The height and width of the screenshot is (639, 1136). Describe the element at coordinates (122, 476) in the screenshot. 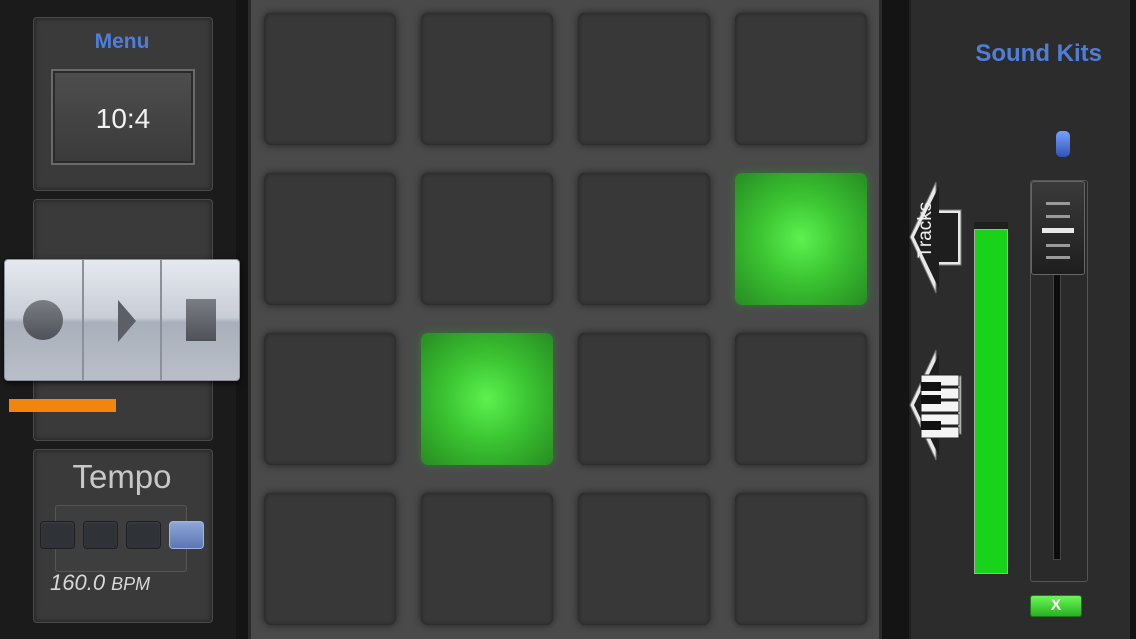

I see `tempo-label: Tempo` at that location.